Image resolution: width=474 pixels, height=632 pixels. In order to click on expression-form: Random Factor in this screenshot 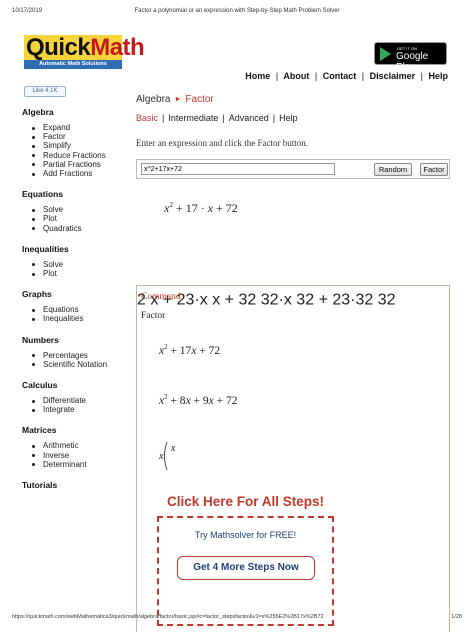, I will do `click(293, 169)`.